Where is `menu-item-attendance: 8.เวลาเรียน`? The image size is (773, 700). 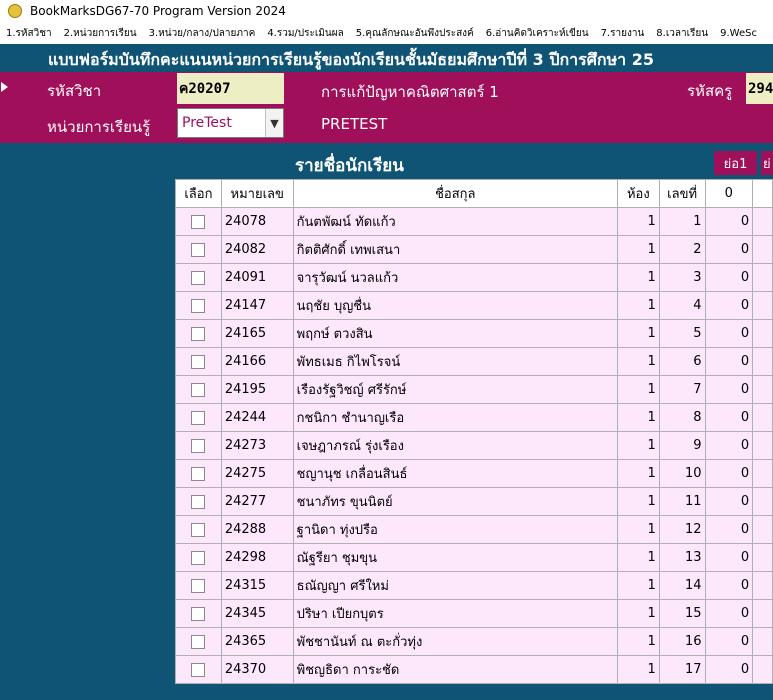
menu-item-attendance: 8.เวลาเรียน is located at coordinates (682, 33).